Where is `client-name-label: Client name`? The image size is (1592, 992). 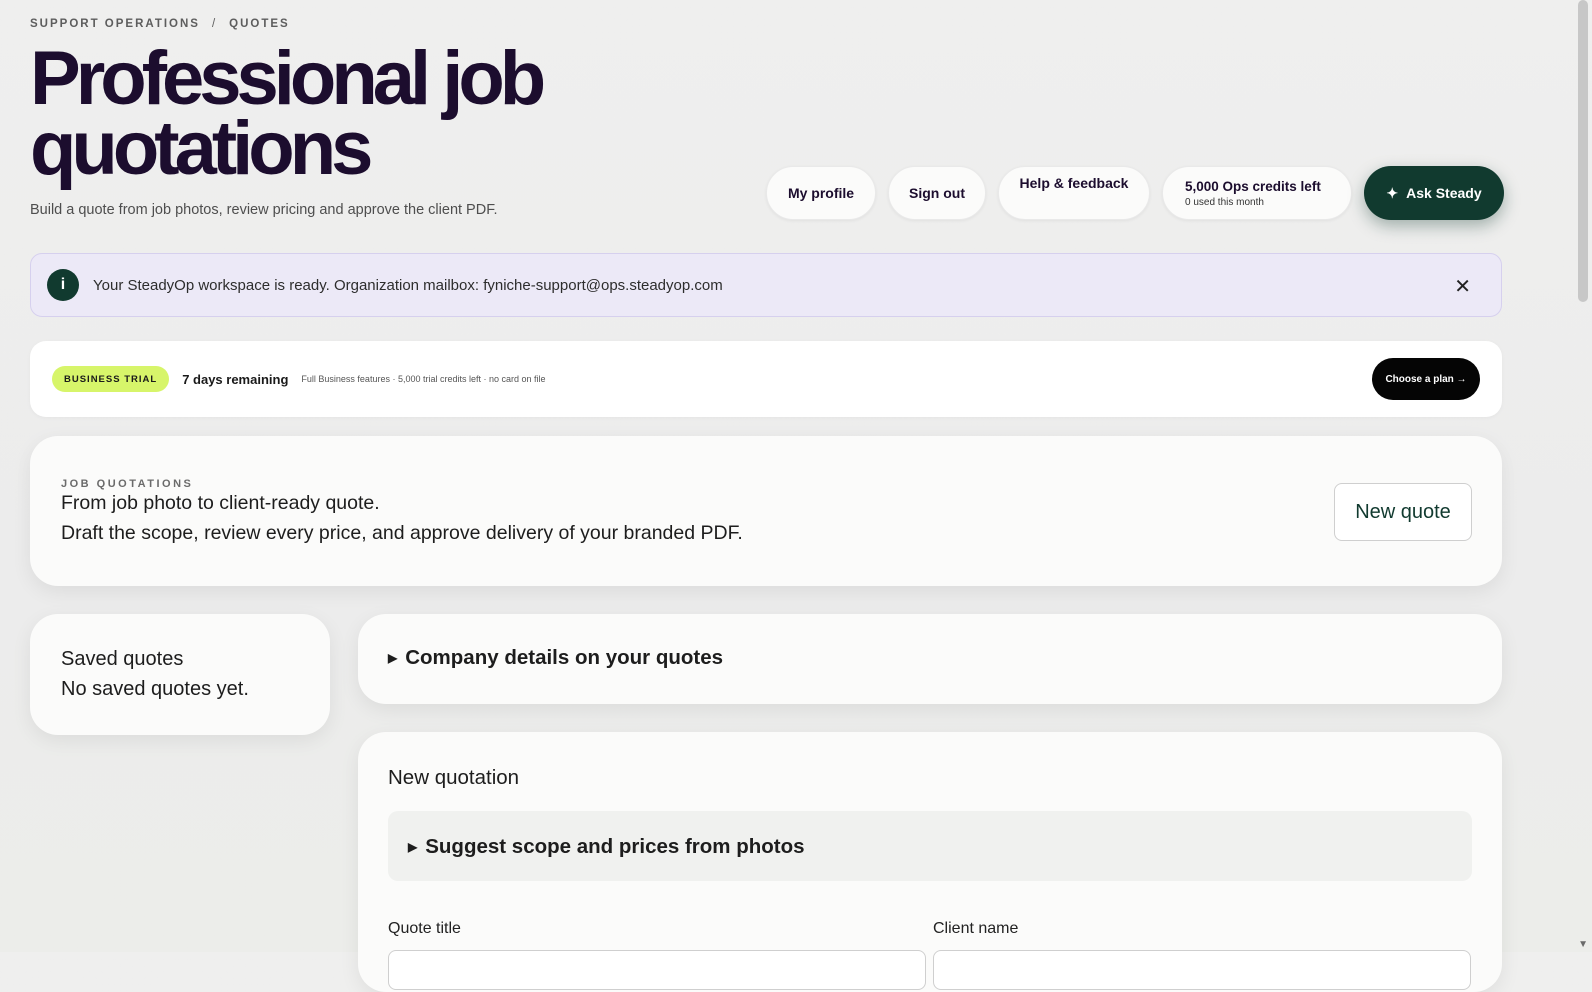 client-name-label: Client name is located at coordinates (976, 928).